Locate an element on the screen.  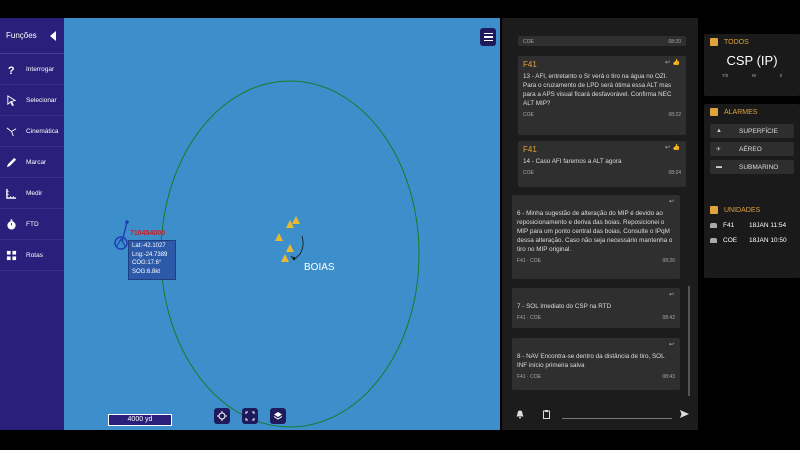
alarm-label: SUBMARINO is located at coordinates (759, 167).